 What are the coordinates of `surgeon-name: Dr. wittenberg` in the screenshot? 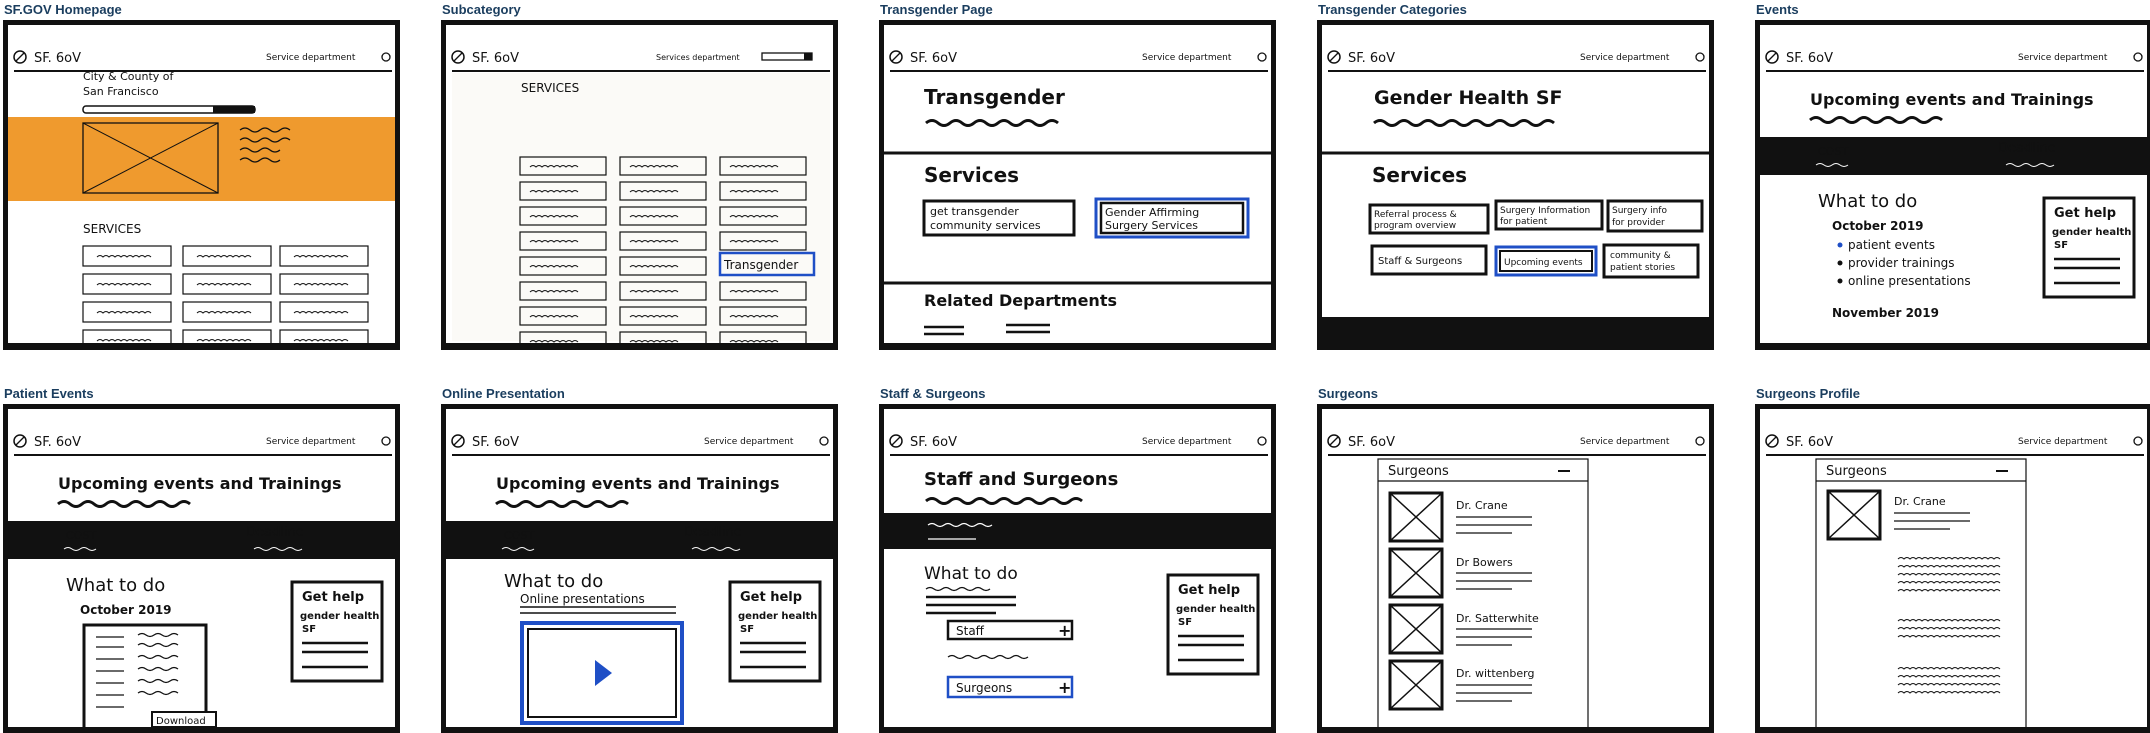 It's located at (1495, 673).